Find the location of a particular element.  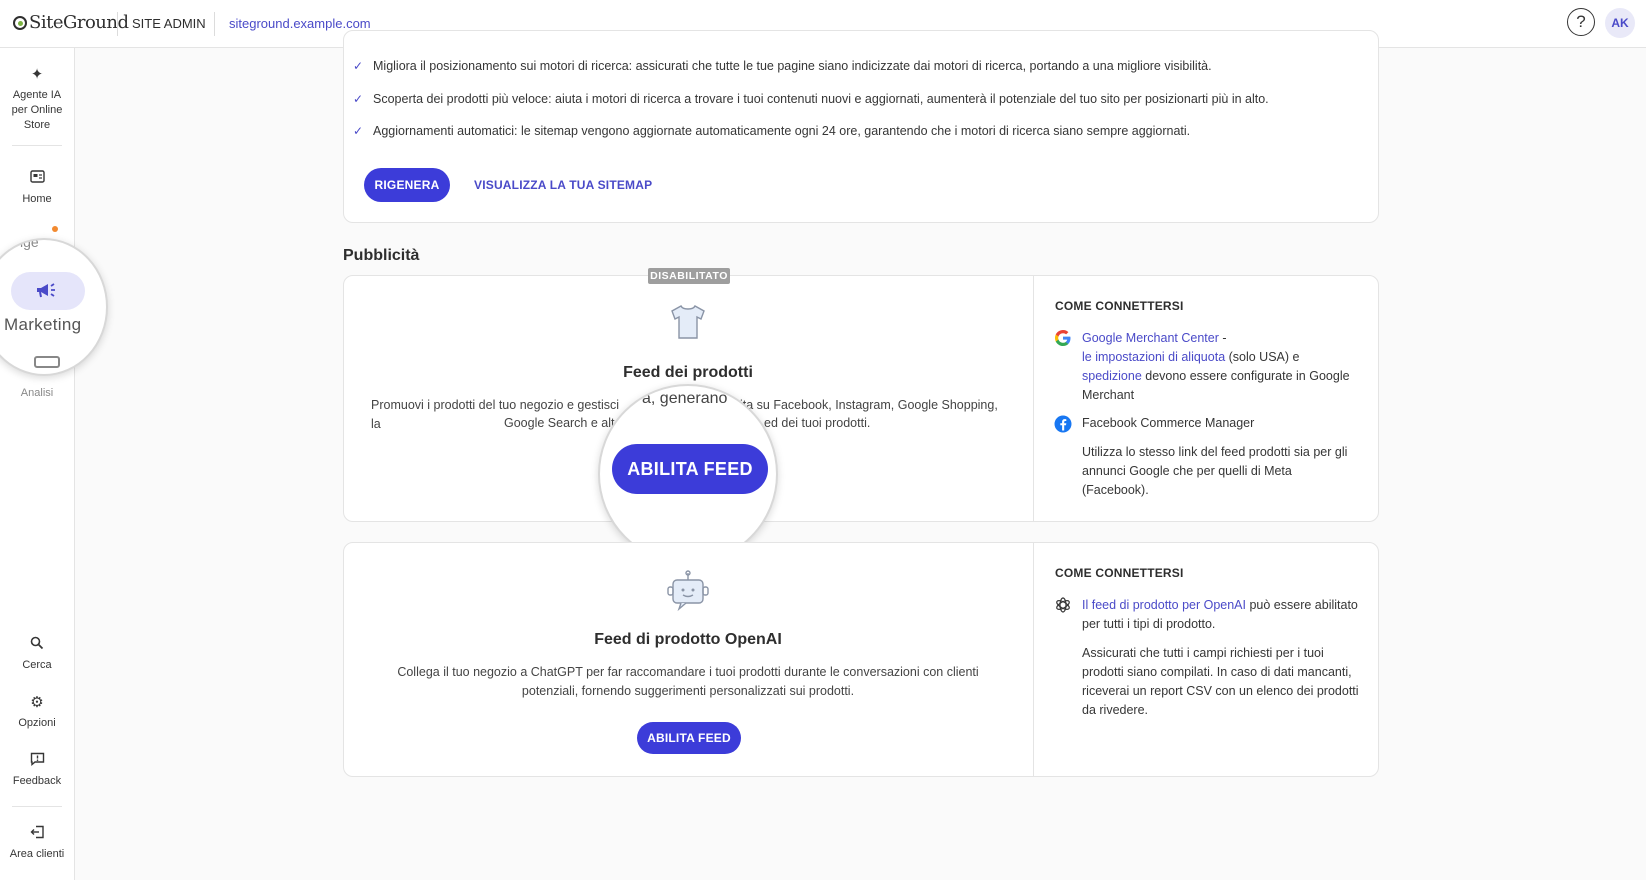

enable-openai-feed-button: ABILITA FEED is located at coordinates (689, 738).